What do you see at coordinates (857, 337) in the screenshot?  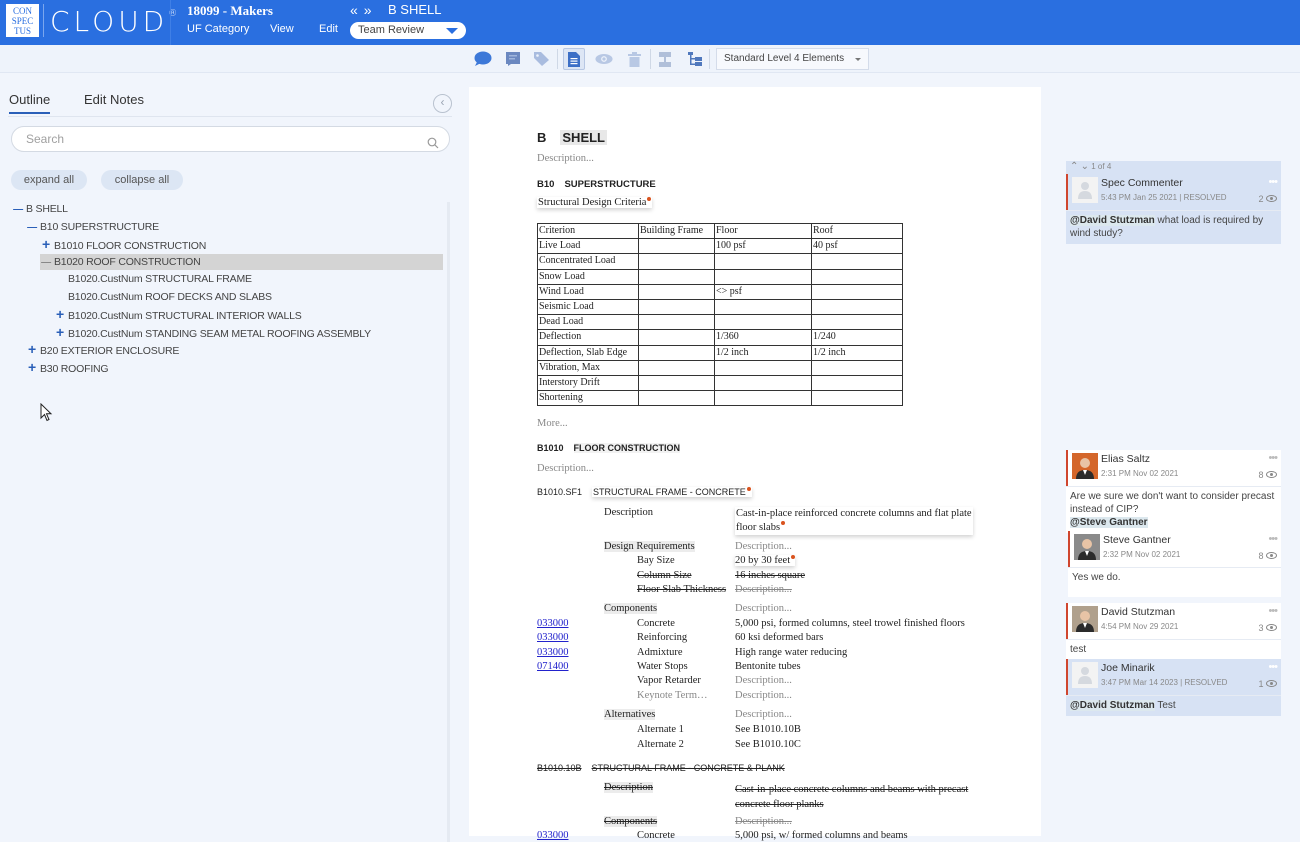 I see `table-cell: 1/240` at bounding box center [857, 337].